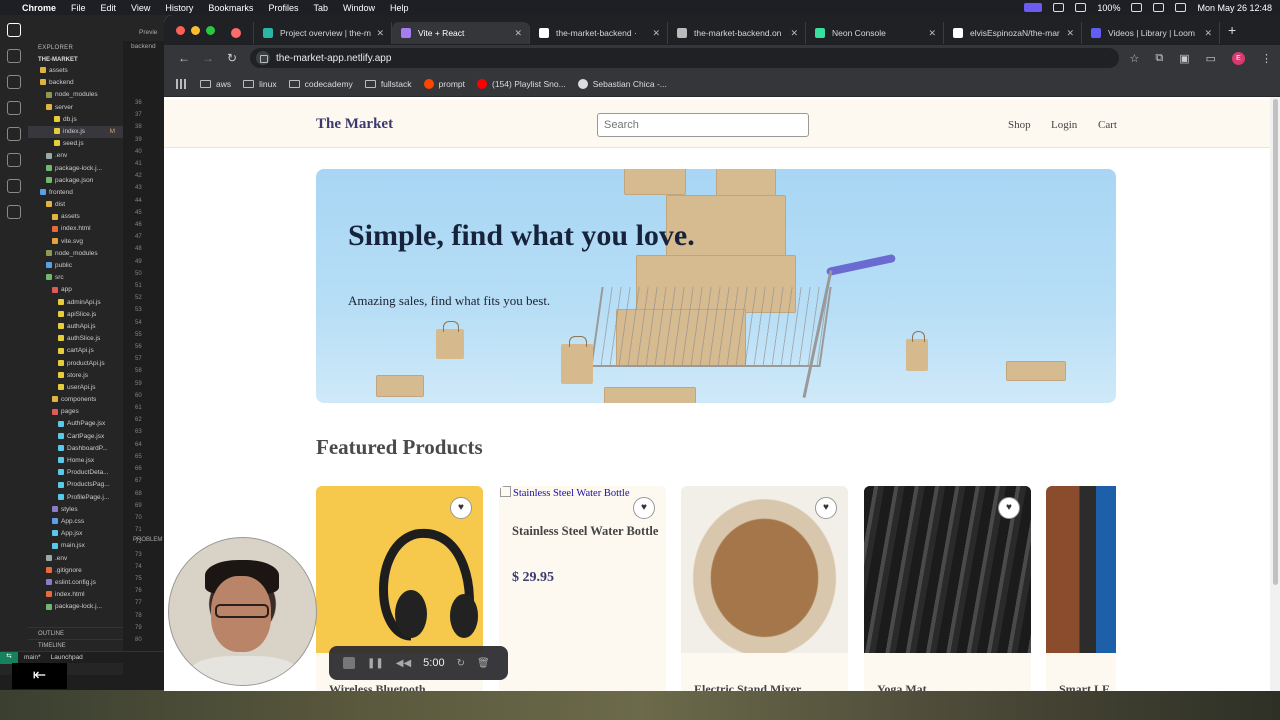 The height and width of the screenshot is (720, 1280). I want to click on launchpad-status: Launchpad, so click(67, 657).